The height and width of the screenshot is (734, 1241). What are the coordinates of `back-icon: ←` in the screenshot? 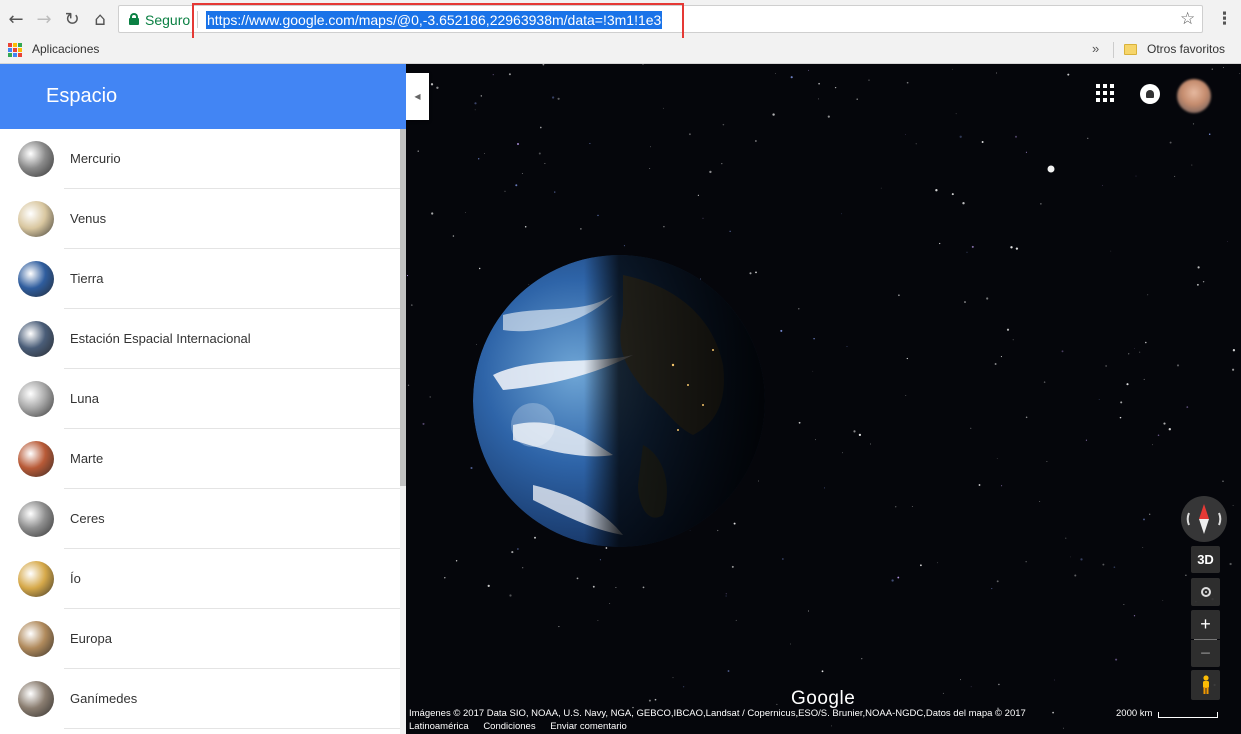 It's located at (16, 19).